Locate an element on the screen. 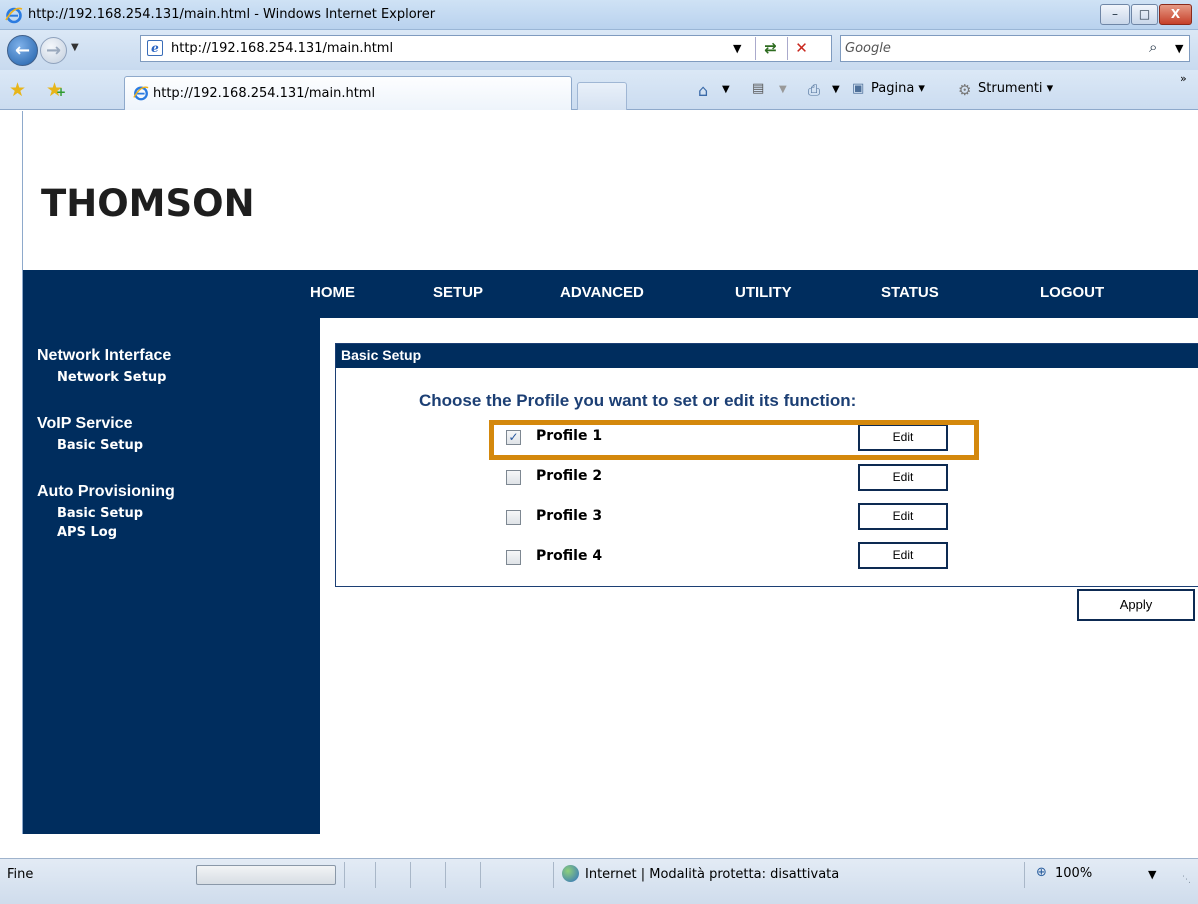 The width and height of the screenshot is (1198, 904). tab-label: http://192.168.254.131/main.html is located at coordinates (264, 93).